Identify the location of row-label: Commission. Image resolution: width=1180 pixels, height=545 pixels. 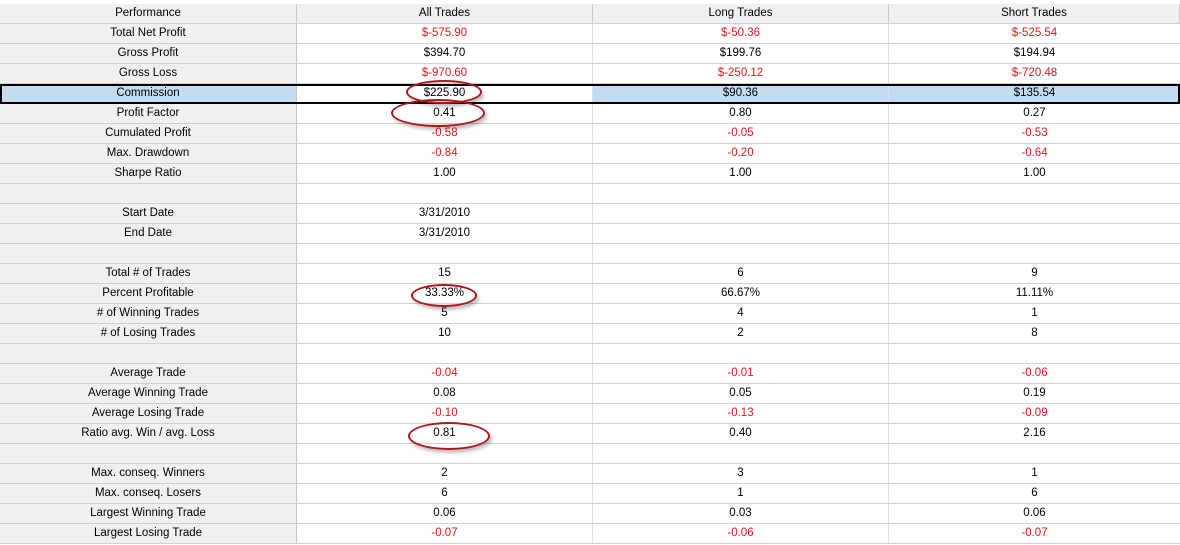
(148, 93).